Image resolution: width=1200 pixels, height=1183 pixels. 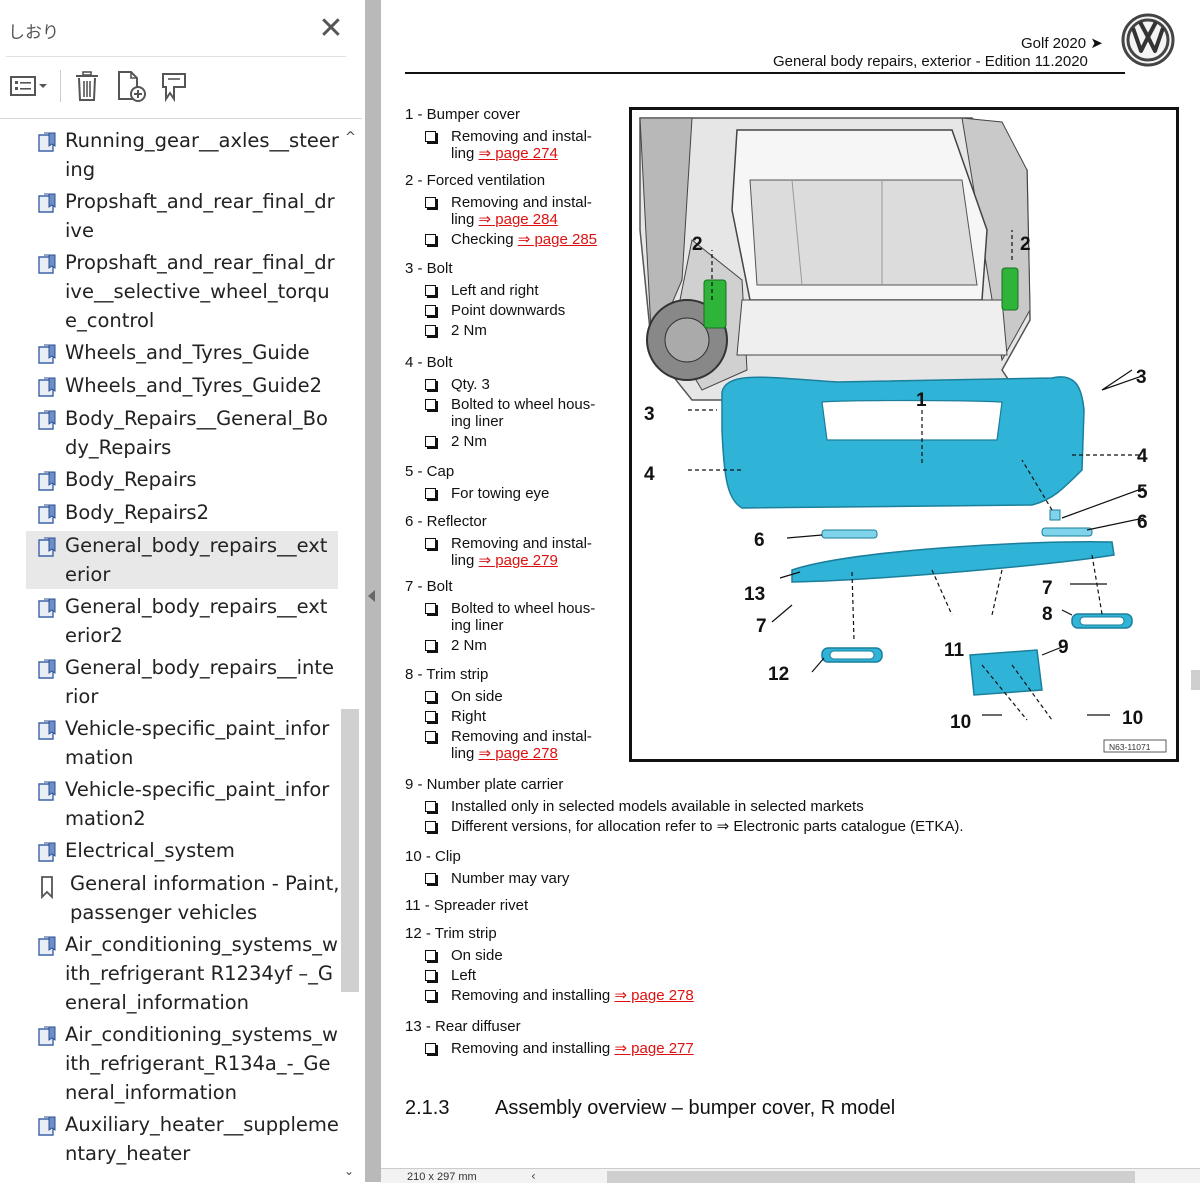 What do you see at coordinates (174, 86) in the screenshot?
I see `expand-bookmark-button` at bounding box center [174, 86].